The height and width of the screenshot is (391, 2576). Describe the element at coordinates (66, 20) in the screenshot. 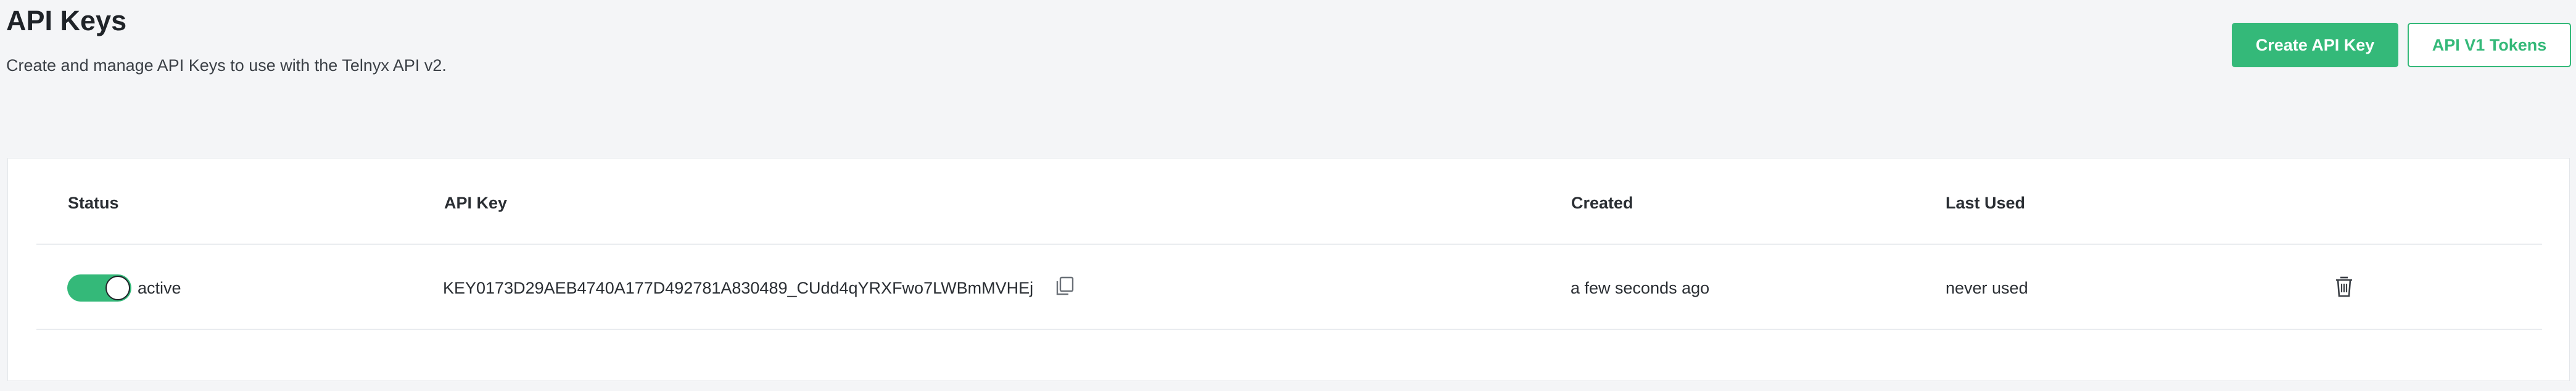

I see `page-title: API Keys` at that location.